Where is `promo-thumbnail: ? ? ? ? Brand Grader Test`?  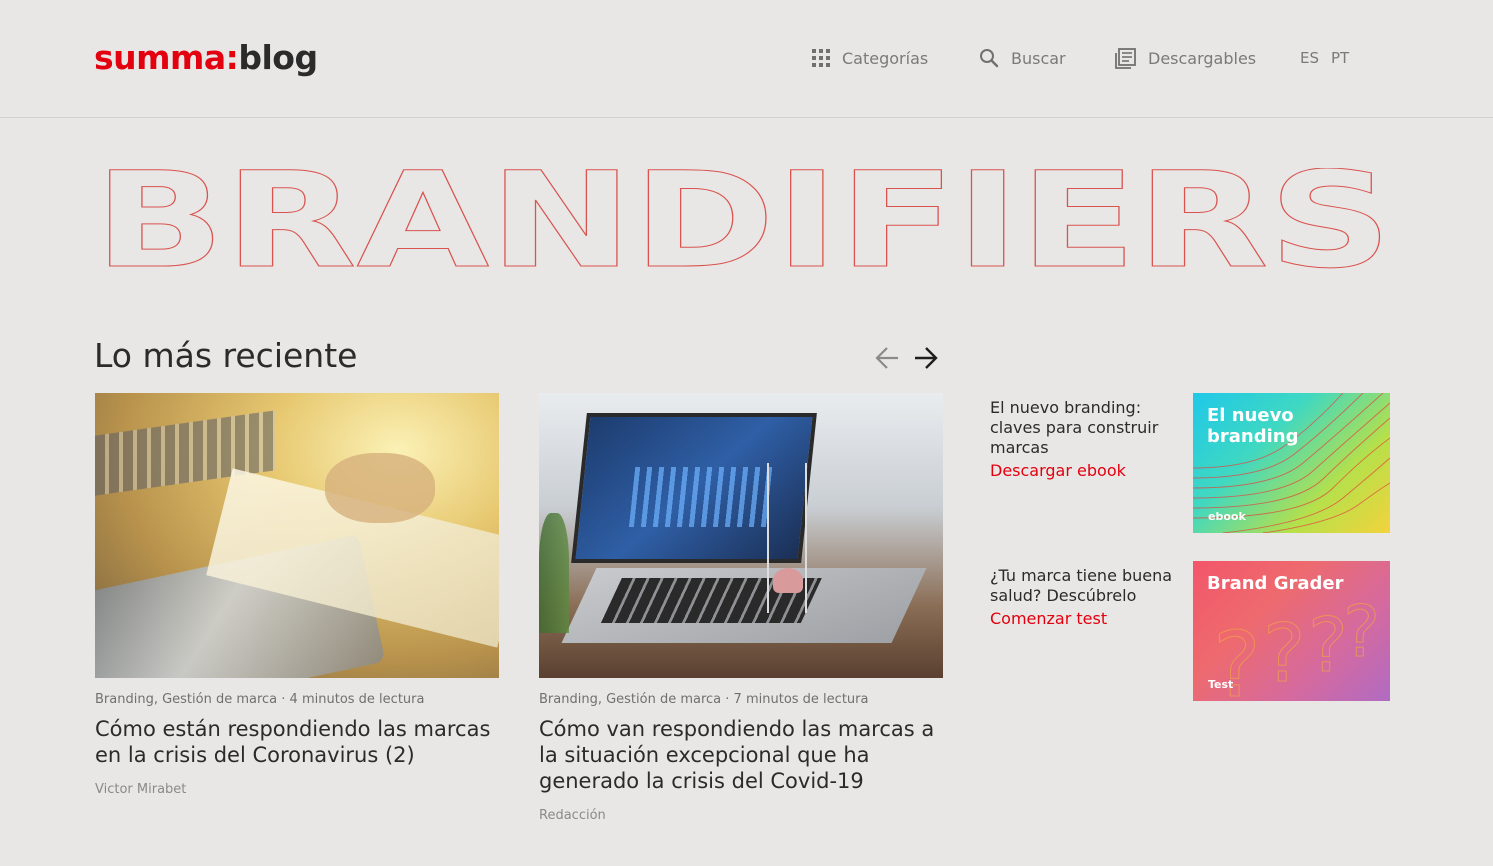
promo-thumbnail: ? ? ? ? Brand Grader Test is located at coordinates (1291, 631).